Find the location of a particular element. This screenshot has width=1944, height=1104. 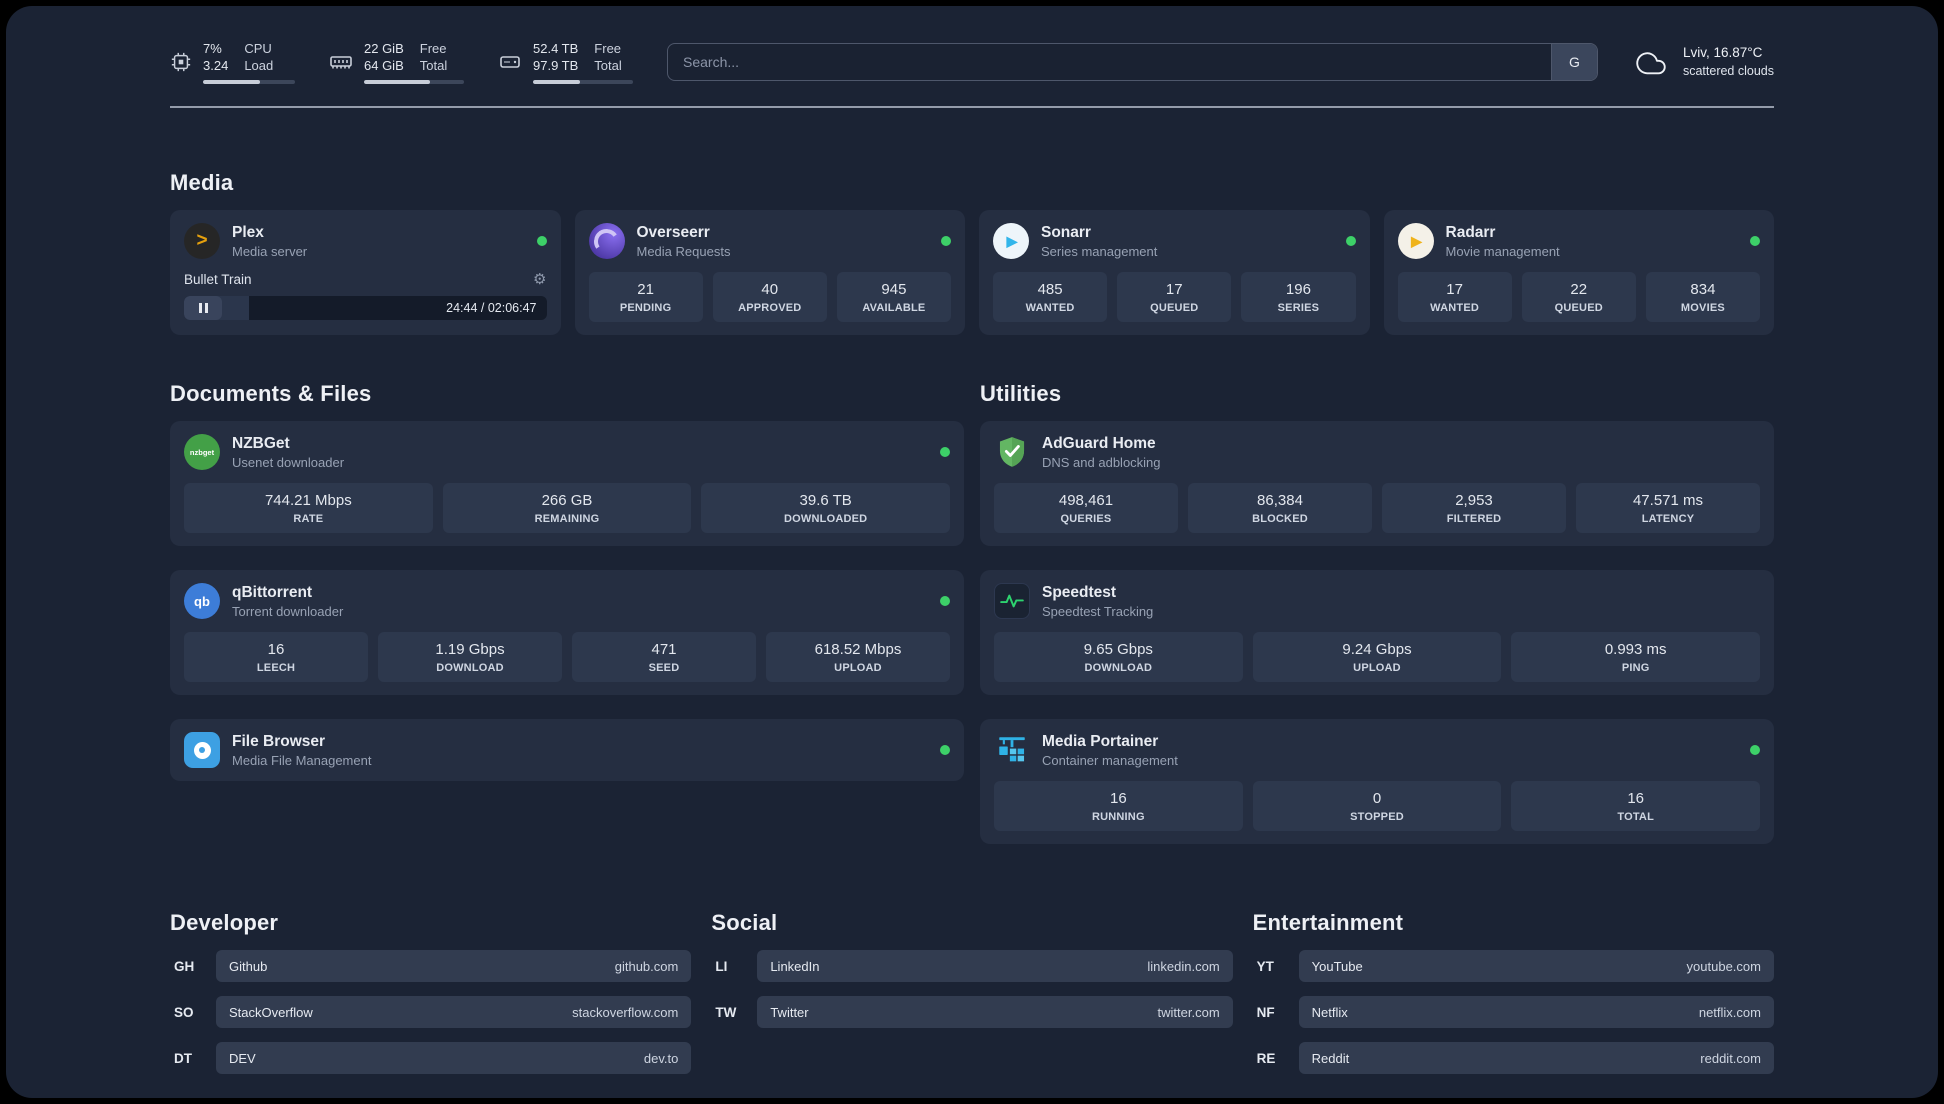

overseerr-status-dot is located at coordinates (946, 241).